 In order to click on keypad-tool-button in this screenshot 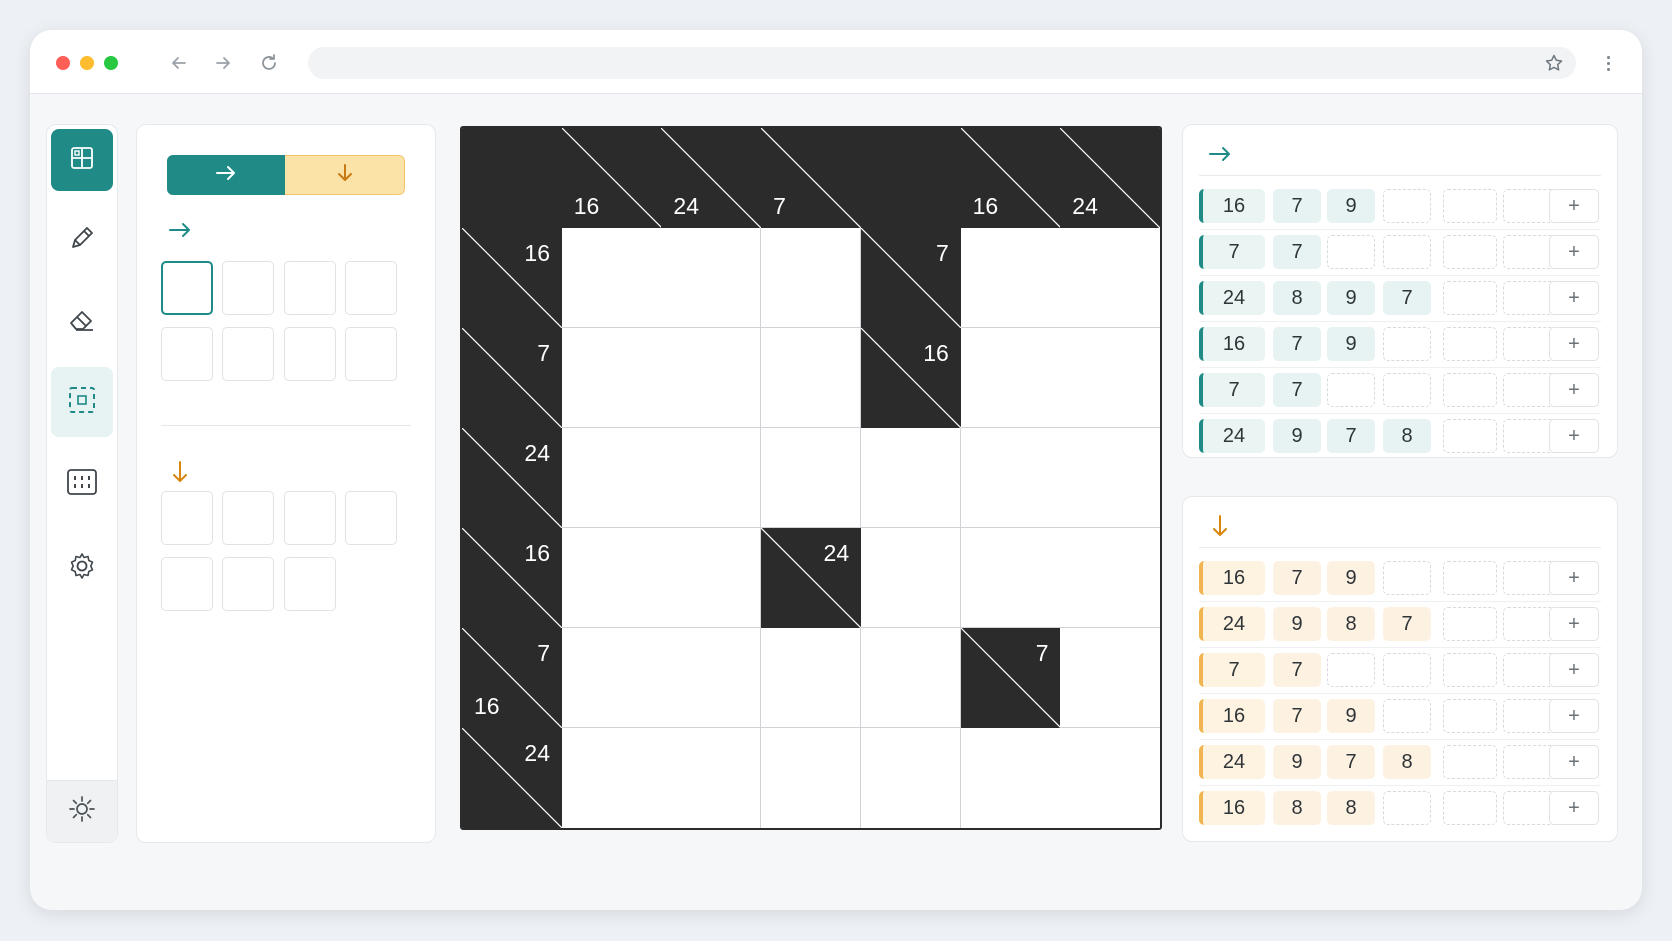, I will do `click(82, 484)`.